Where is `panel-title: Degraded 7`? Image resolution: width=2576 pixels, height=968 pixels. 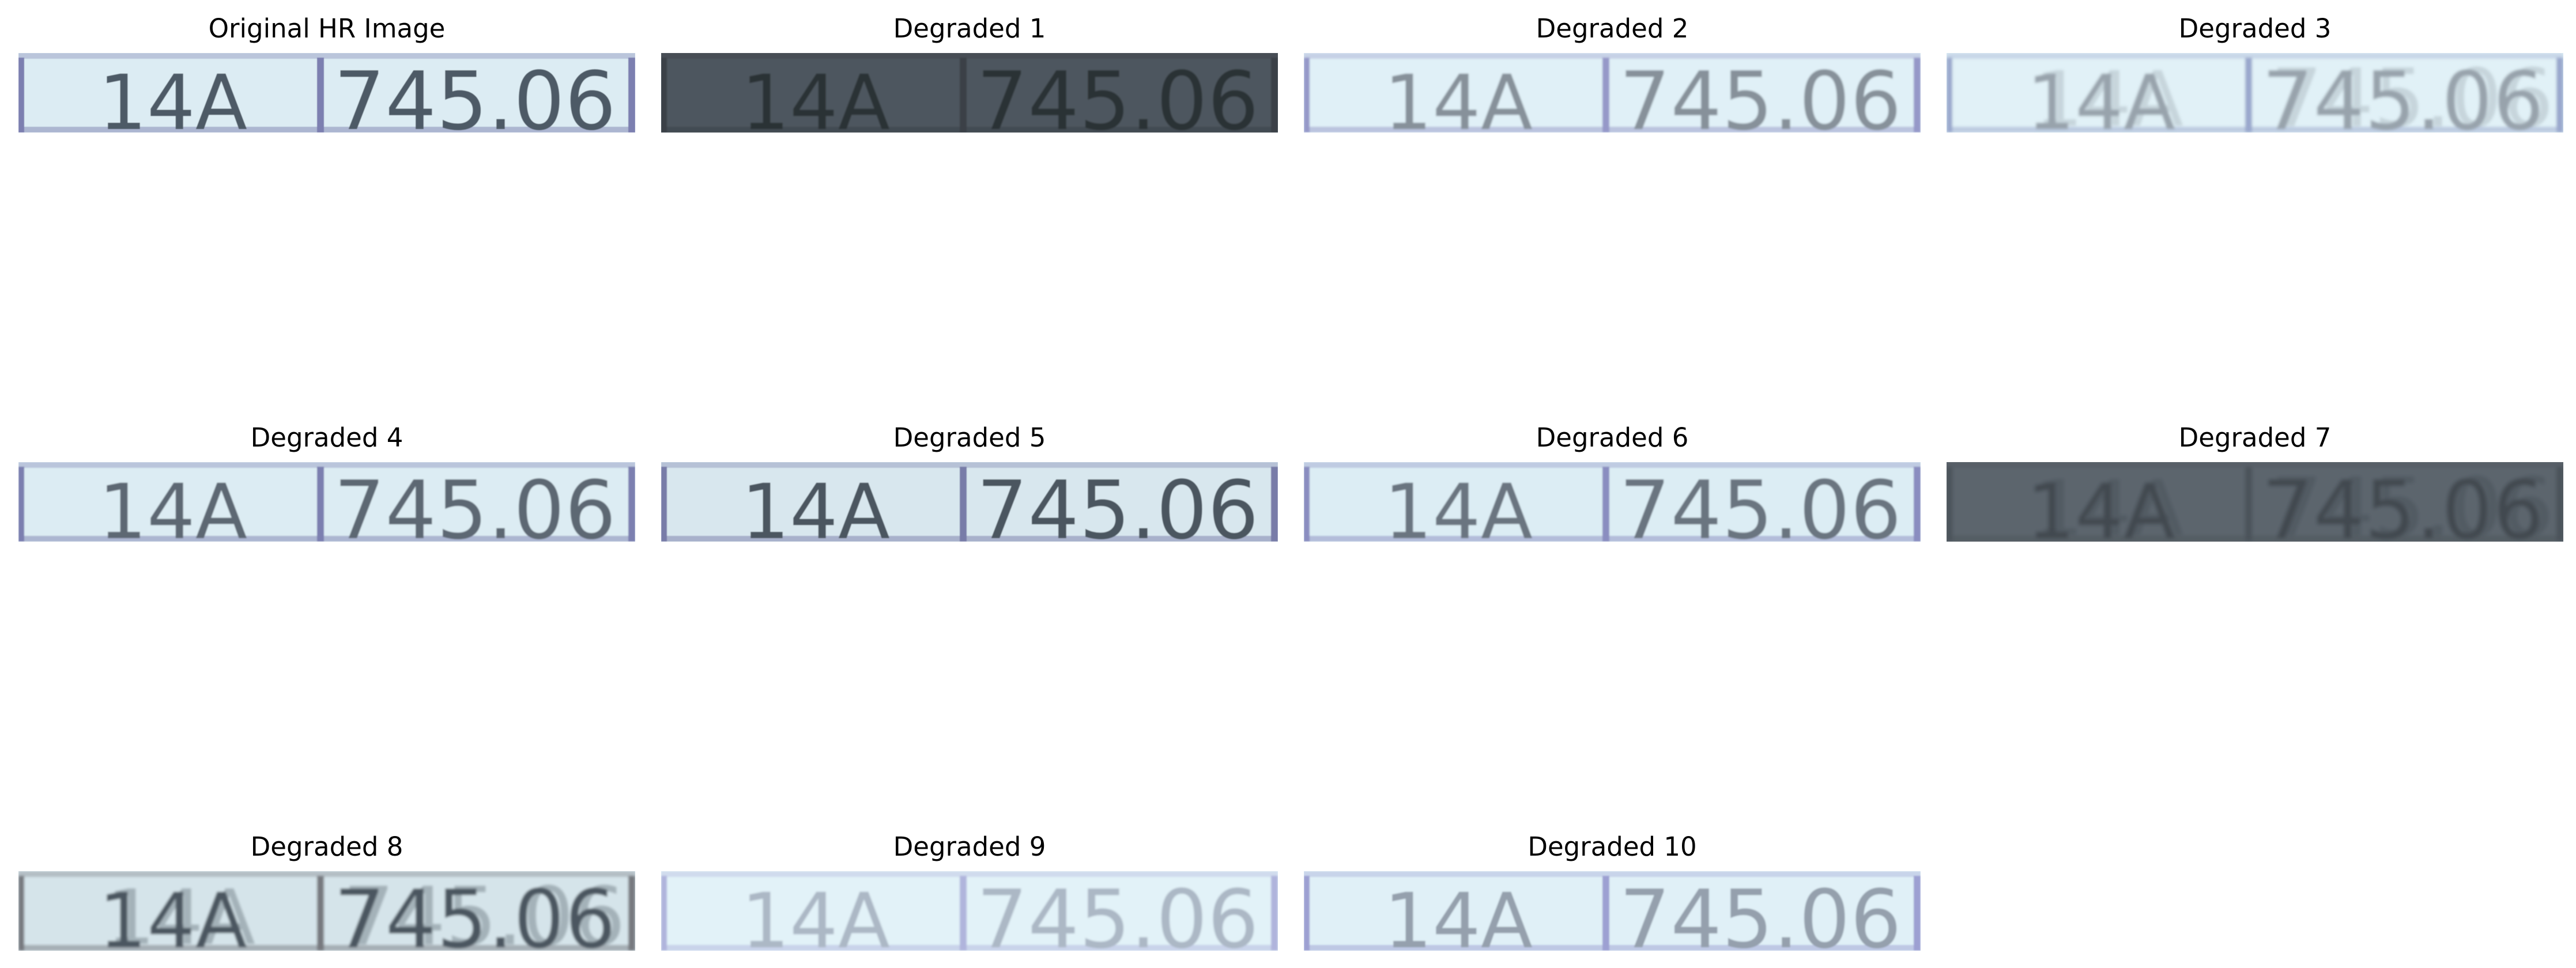
panel-title: Degraded 7 is located at coordinates (2255, 437).